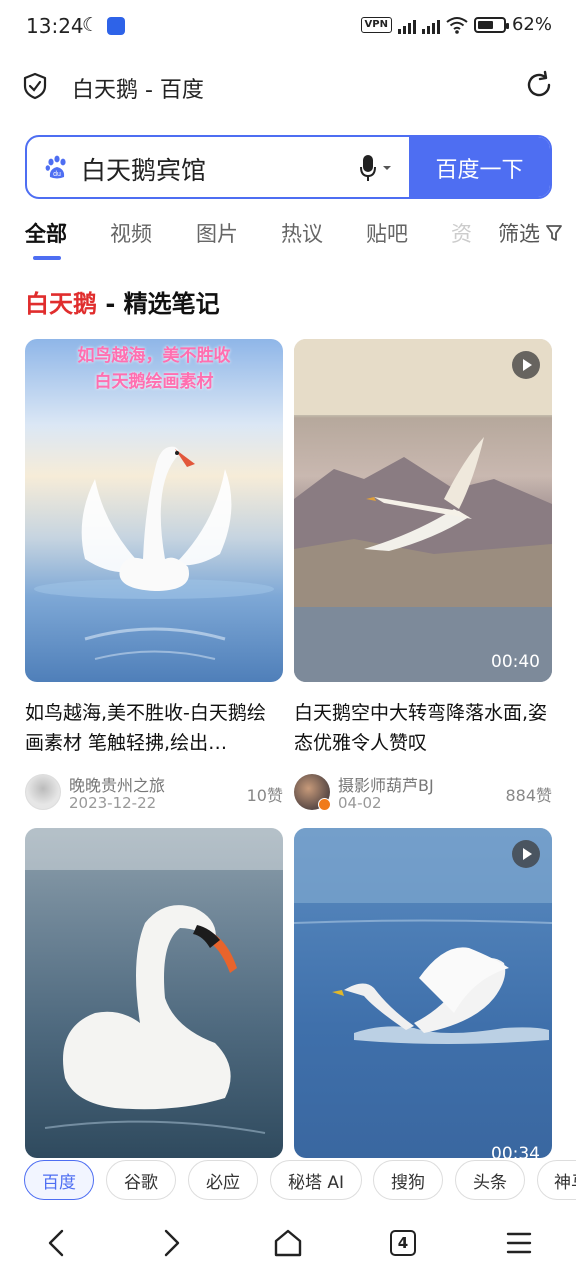 This screenshot has width=576, height=1280. I want to click on card-video-swan-landing: 00:34, so click(423, 993).